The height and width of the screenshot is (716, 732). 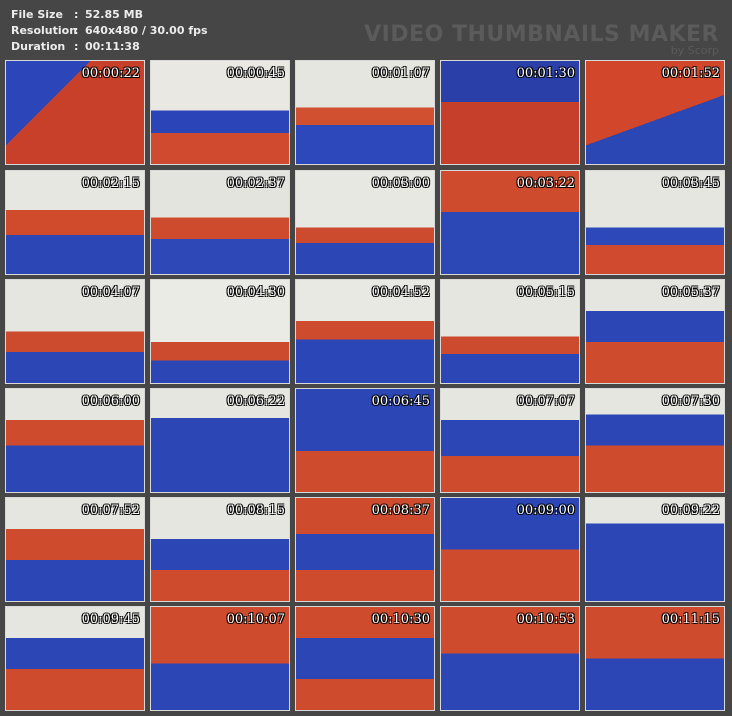 What do you see at coordinates (75, 331) in the screenshot?
I see `video-thumbnail: 00:04:07` at bounding box center [75, 331].